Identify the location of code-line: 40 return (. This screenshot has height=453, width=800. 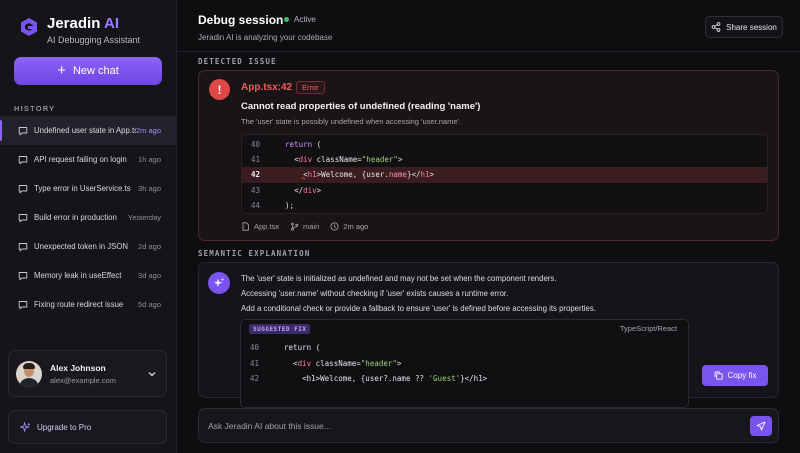
(504, 144).